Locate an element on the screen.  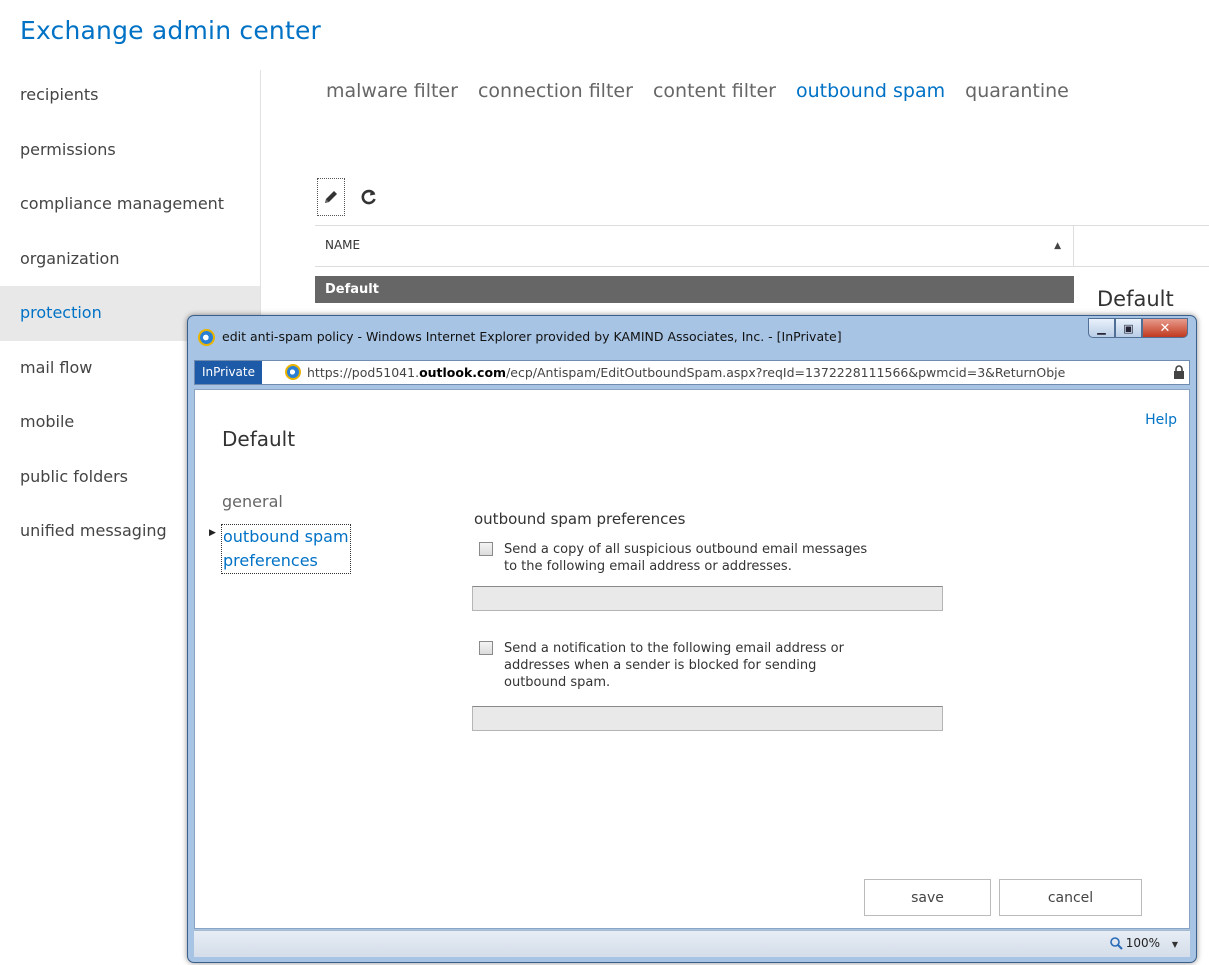
status-bar: 100% ▼ is located at coordinates (692, 943).